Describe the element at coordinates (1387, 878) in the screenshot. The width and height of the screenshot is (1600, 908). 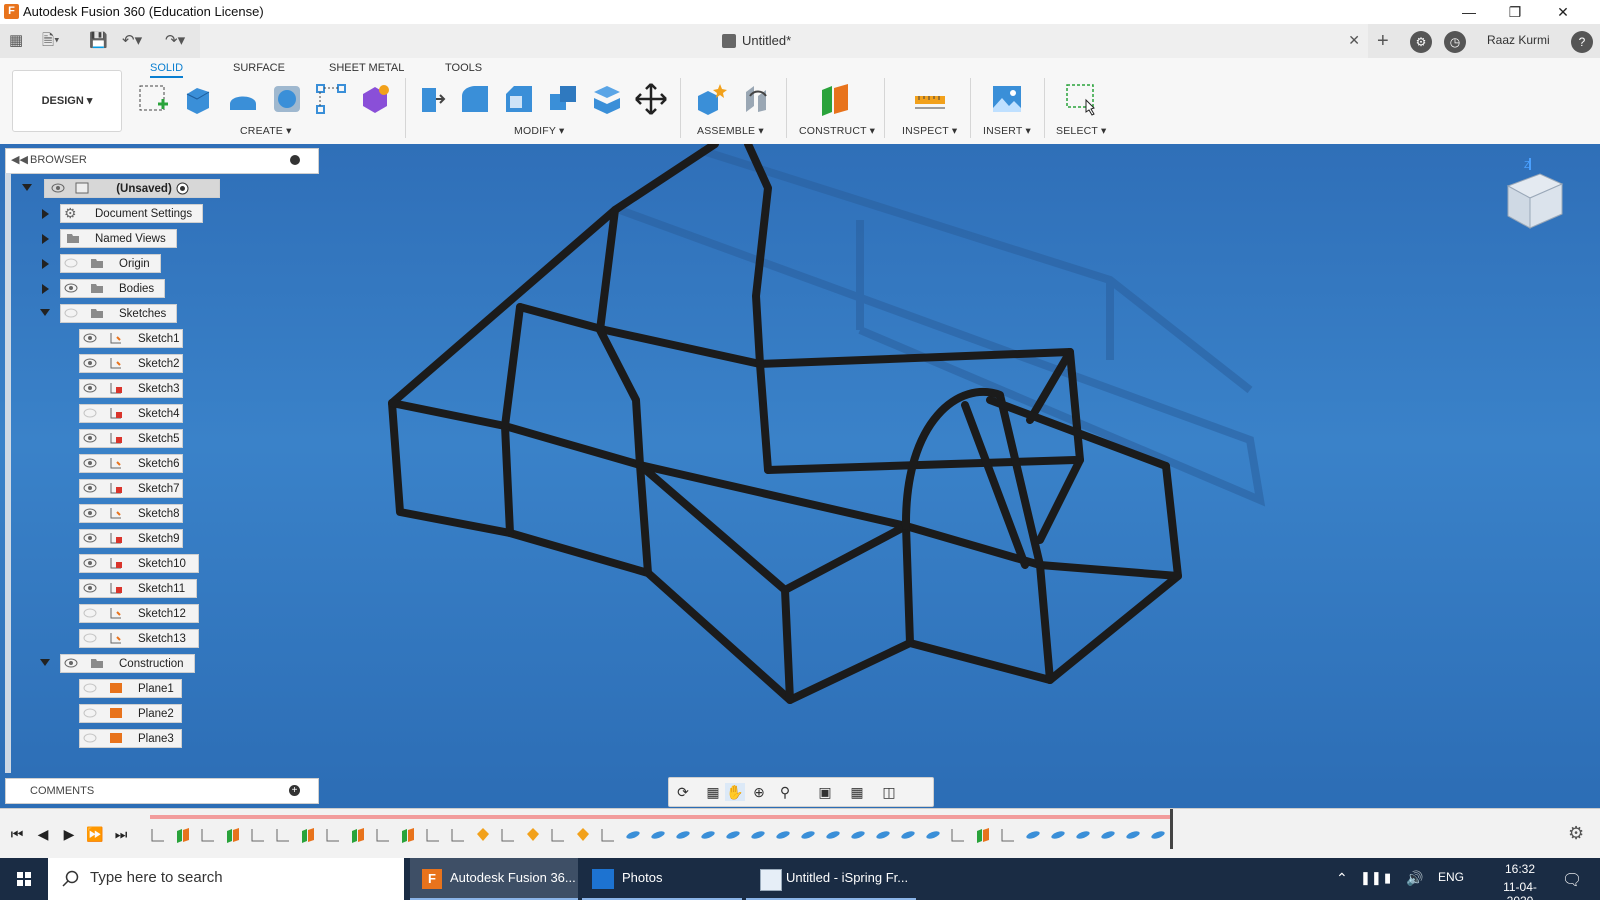
I see `battery-icon: ▮` at that location.